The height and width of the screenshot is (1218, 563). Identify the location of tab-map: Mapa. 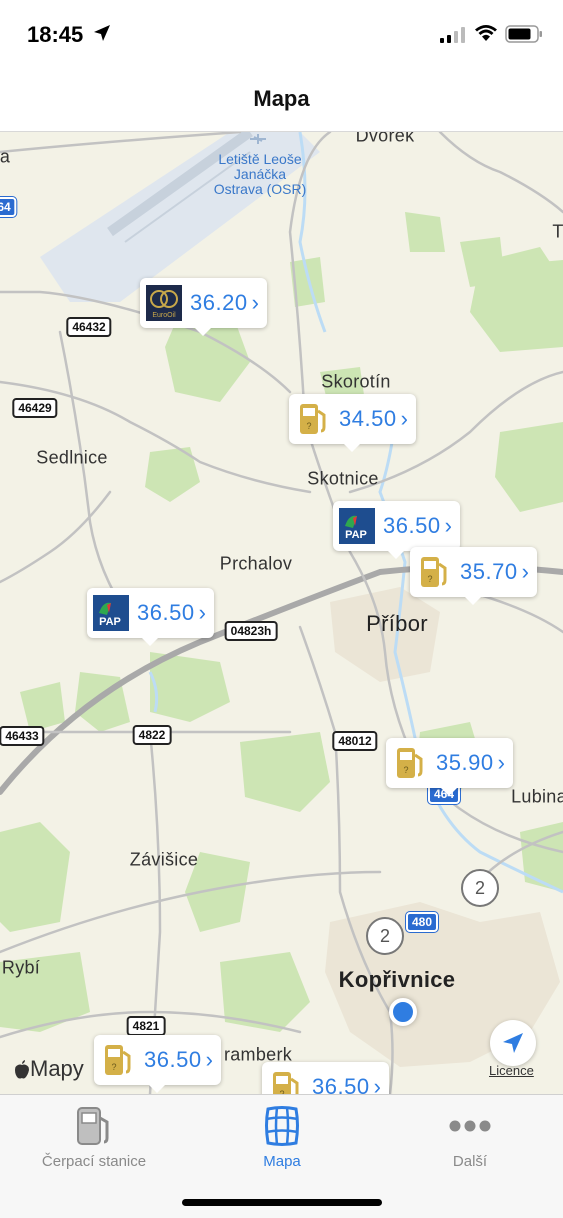
(282, 1136).